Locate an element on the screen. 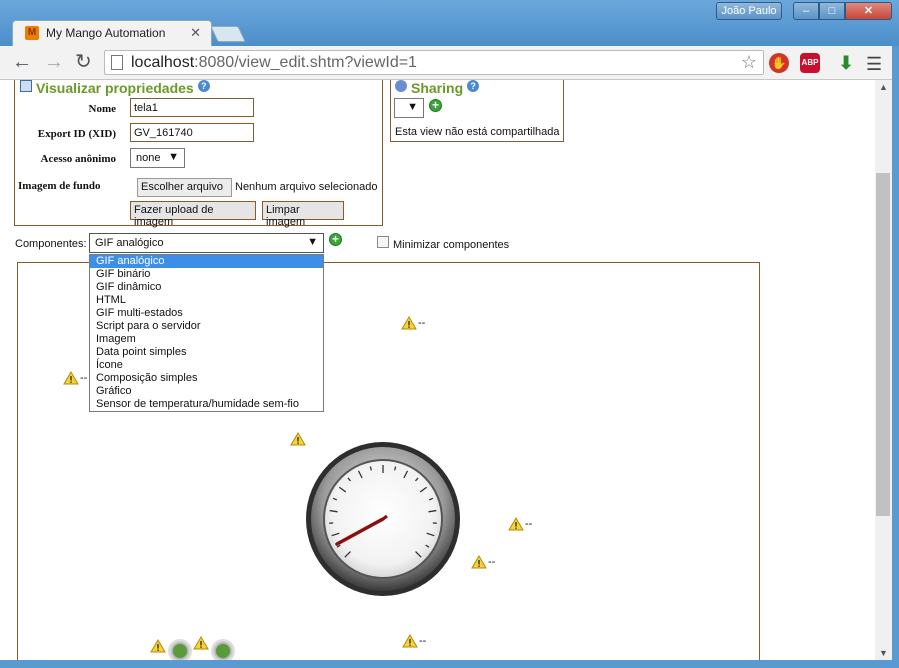 Image resolution: width=899 pixels, height=668 pixels. sharing-status-text: Esta view não está compartilhada is located at coordinates (477, 132).